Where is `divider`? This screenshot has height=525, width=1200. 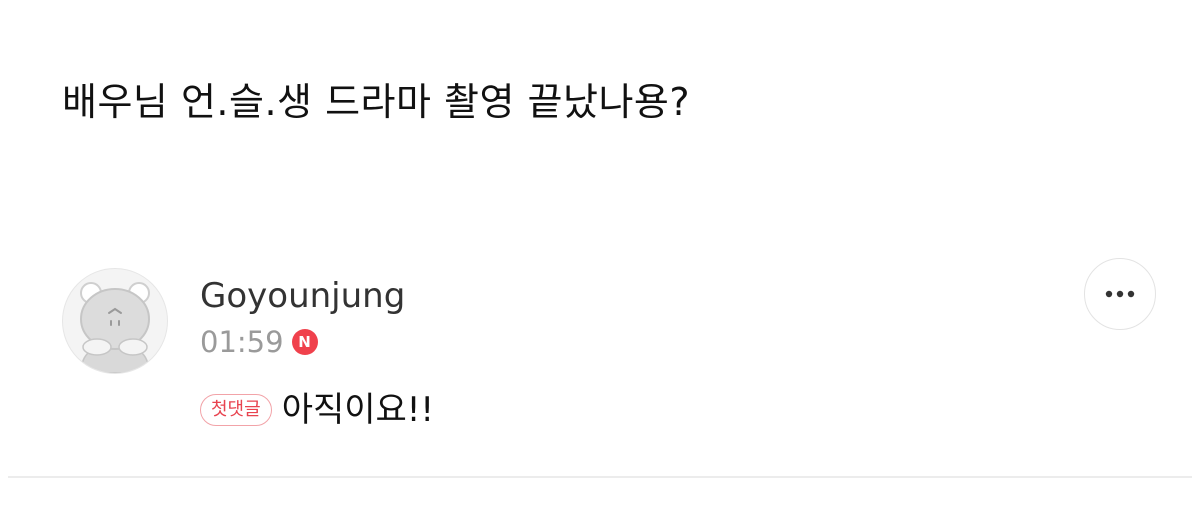 divider is located at coordinates (600, 477).